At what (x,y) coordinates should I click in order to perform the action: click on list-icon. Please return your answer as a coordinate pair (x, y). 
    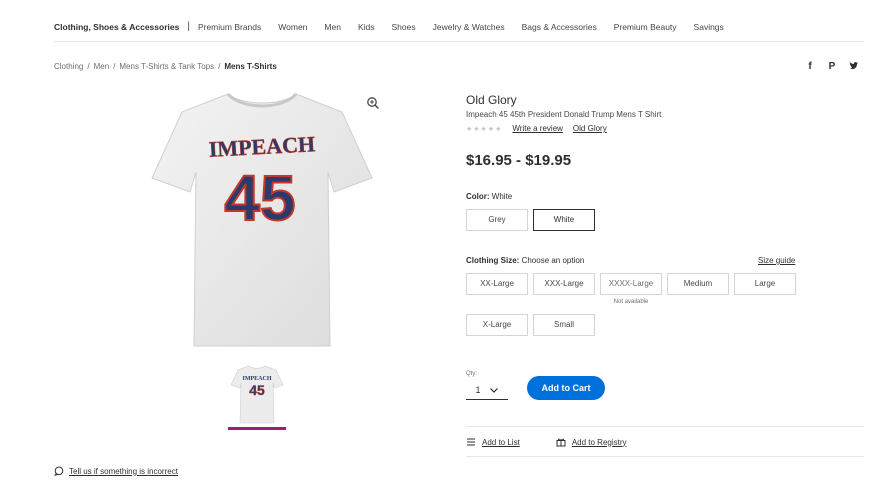
    Looking at the image, I should click on (471, 442).